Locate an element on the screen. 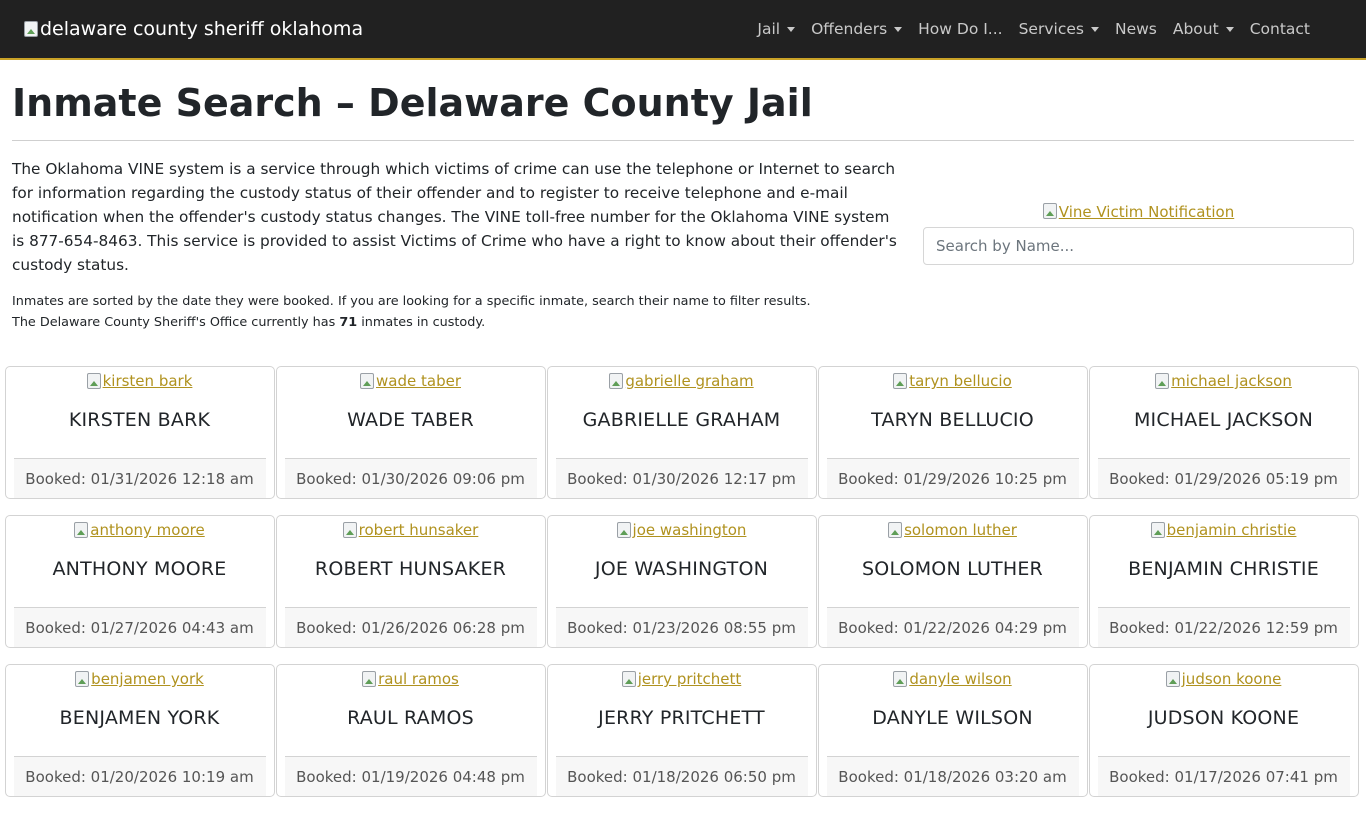  nav-item-label: About is located at coordinates (1195, 29).